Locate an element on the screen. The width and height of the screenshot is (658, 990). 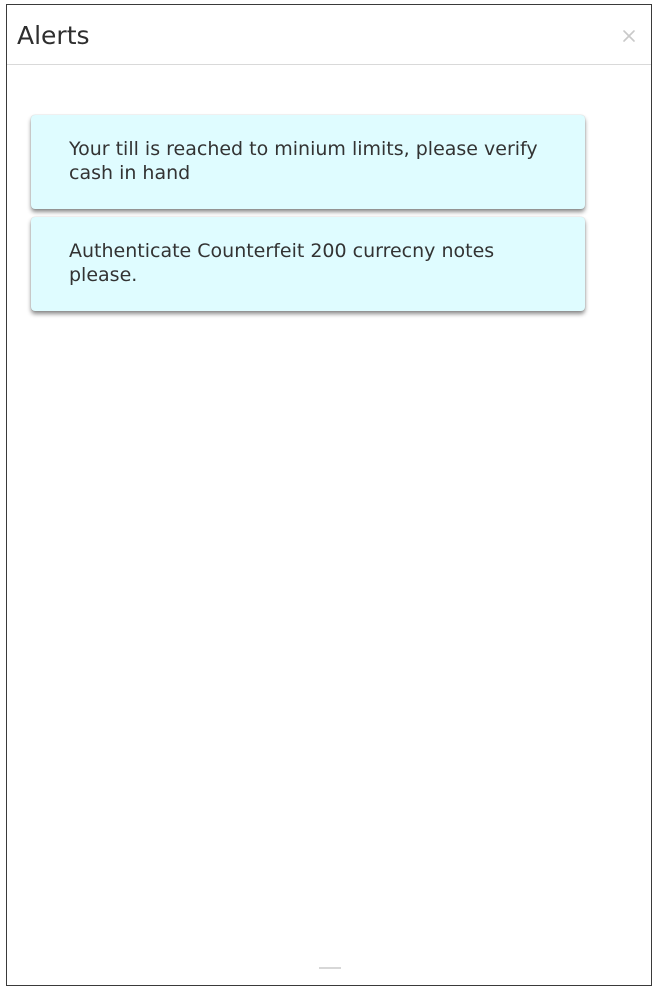
panel-header: Alerts is located at coordinates (329, 35).